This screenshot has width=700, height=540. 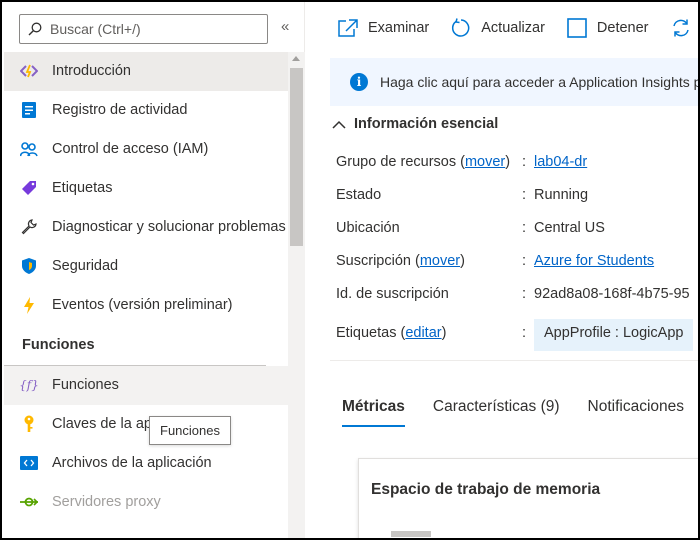 I want to click on nav-item-eventos: Eventos (versión preliminar), so click(x=146, y=305).